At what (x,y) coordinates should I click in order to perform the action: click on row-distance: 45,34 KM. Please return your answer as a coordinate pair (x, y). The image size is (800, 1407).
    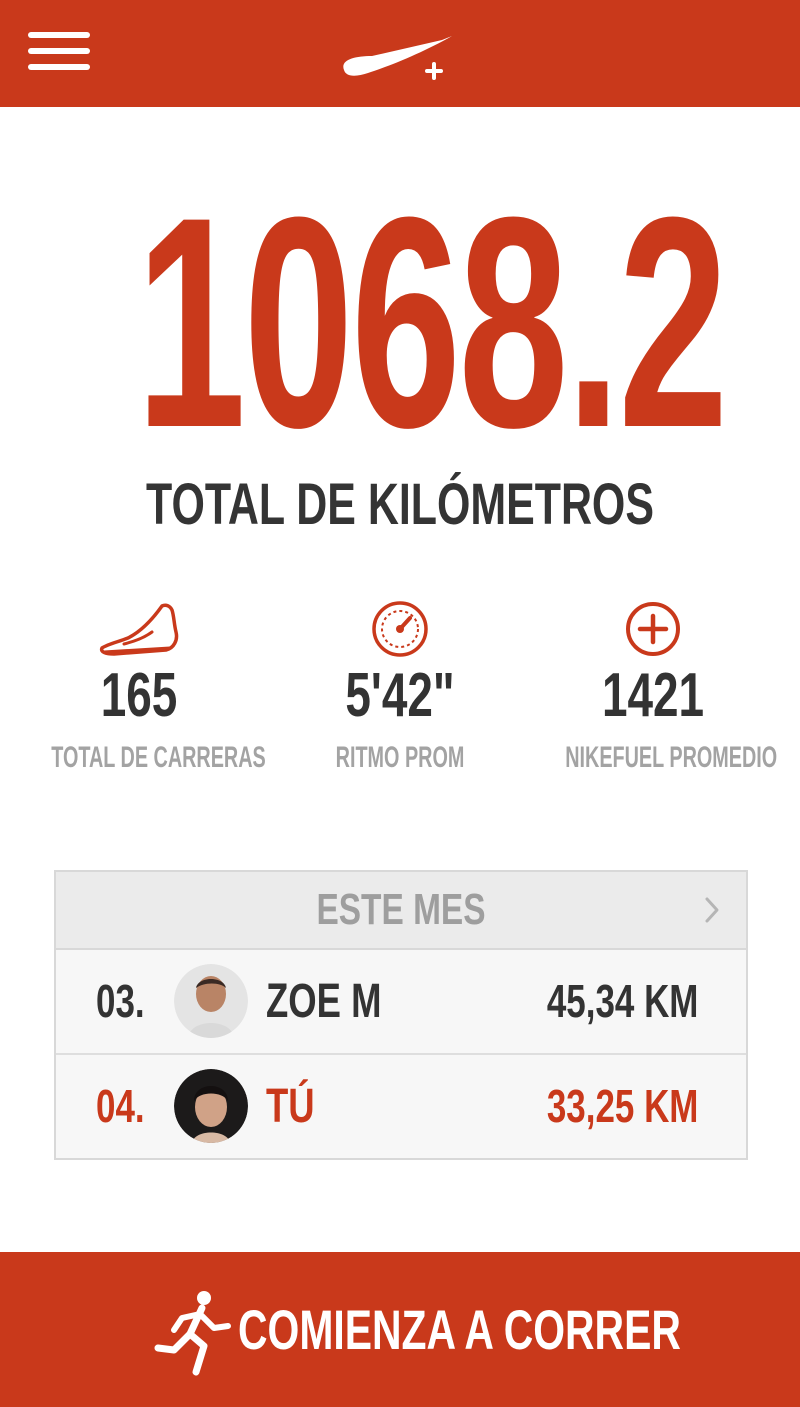
    Looking at the image, I should click on (622, 1001).